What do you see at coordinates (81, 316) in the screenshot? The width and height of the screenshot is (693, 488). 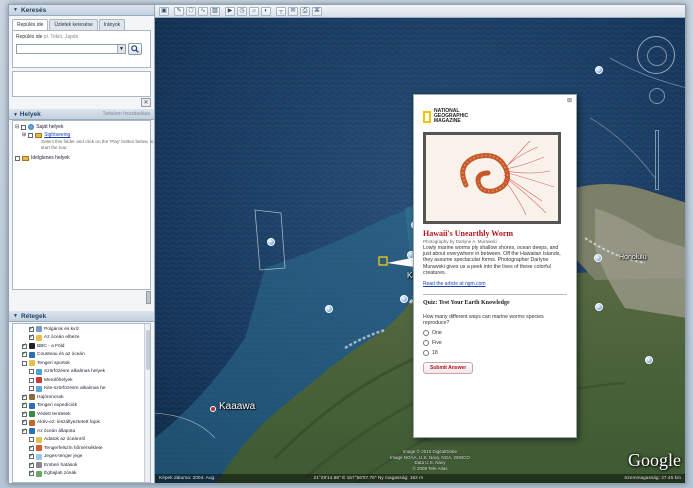 I see `layers-panel-header: ▼ Rétegek` at bounding box center [81, 316].